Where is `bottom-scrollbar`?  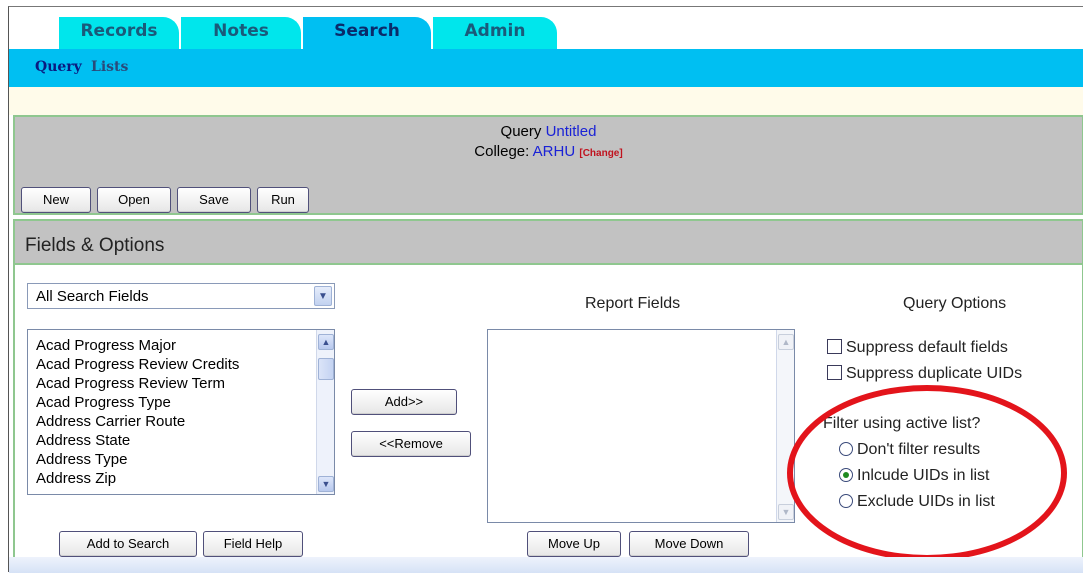 bottom-scrollbar is located at coordinates (546, 565).